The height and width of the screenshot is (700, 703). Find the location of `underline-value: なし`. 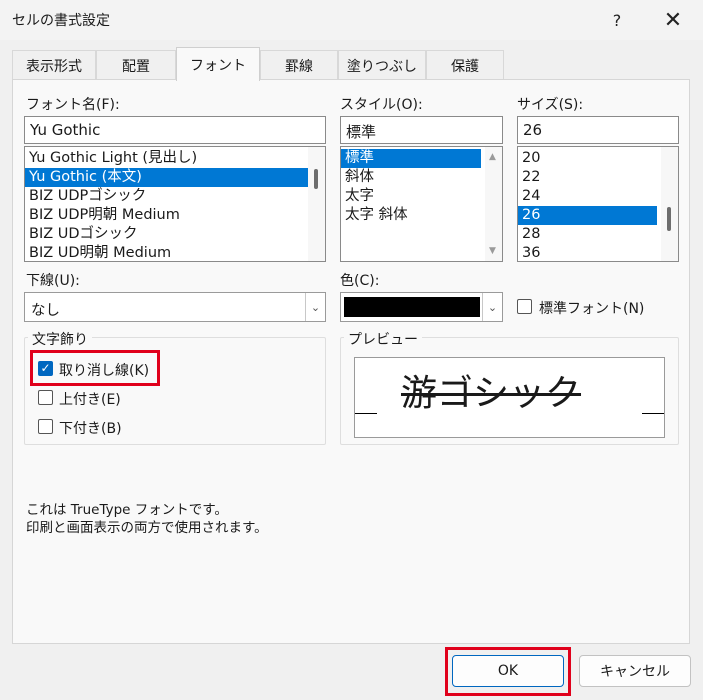

underline-value: なし is located at coordinates (45, 311).